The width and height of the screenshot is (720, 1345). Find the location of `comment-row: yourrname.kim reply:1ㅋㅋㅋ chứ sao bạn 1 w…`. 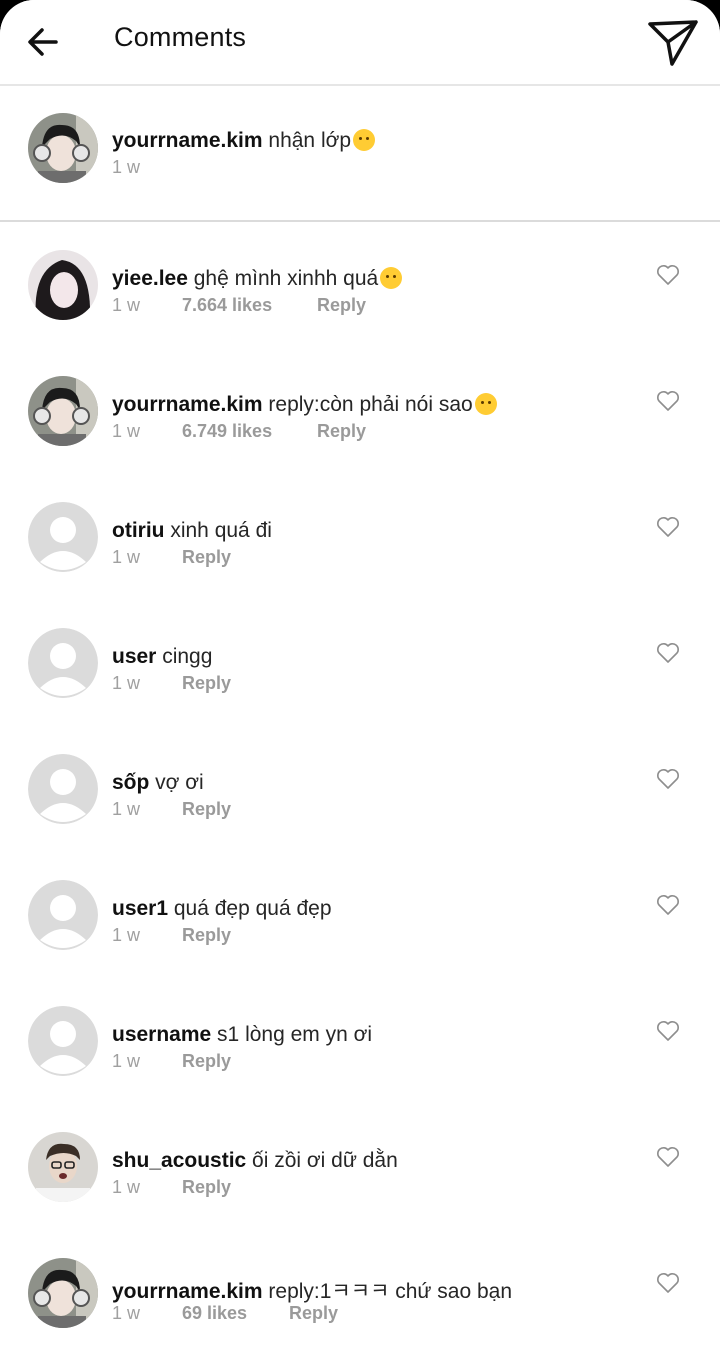

comment-row: yourrname.kim reply:1ㅋㅋㅋ chứ sao bạn 1 w… is located at coordinates (360, 1286).